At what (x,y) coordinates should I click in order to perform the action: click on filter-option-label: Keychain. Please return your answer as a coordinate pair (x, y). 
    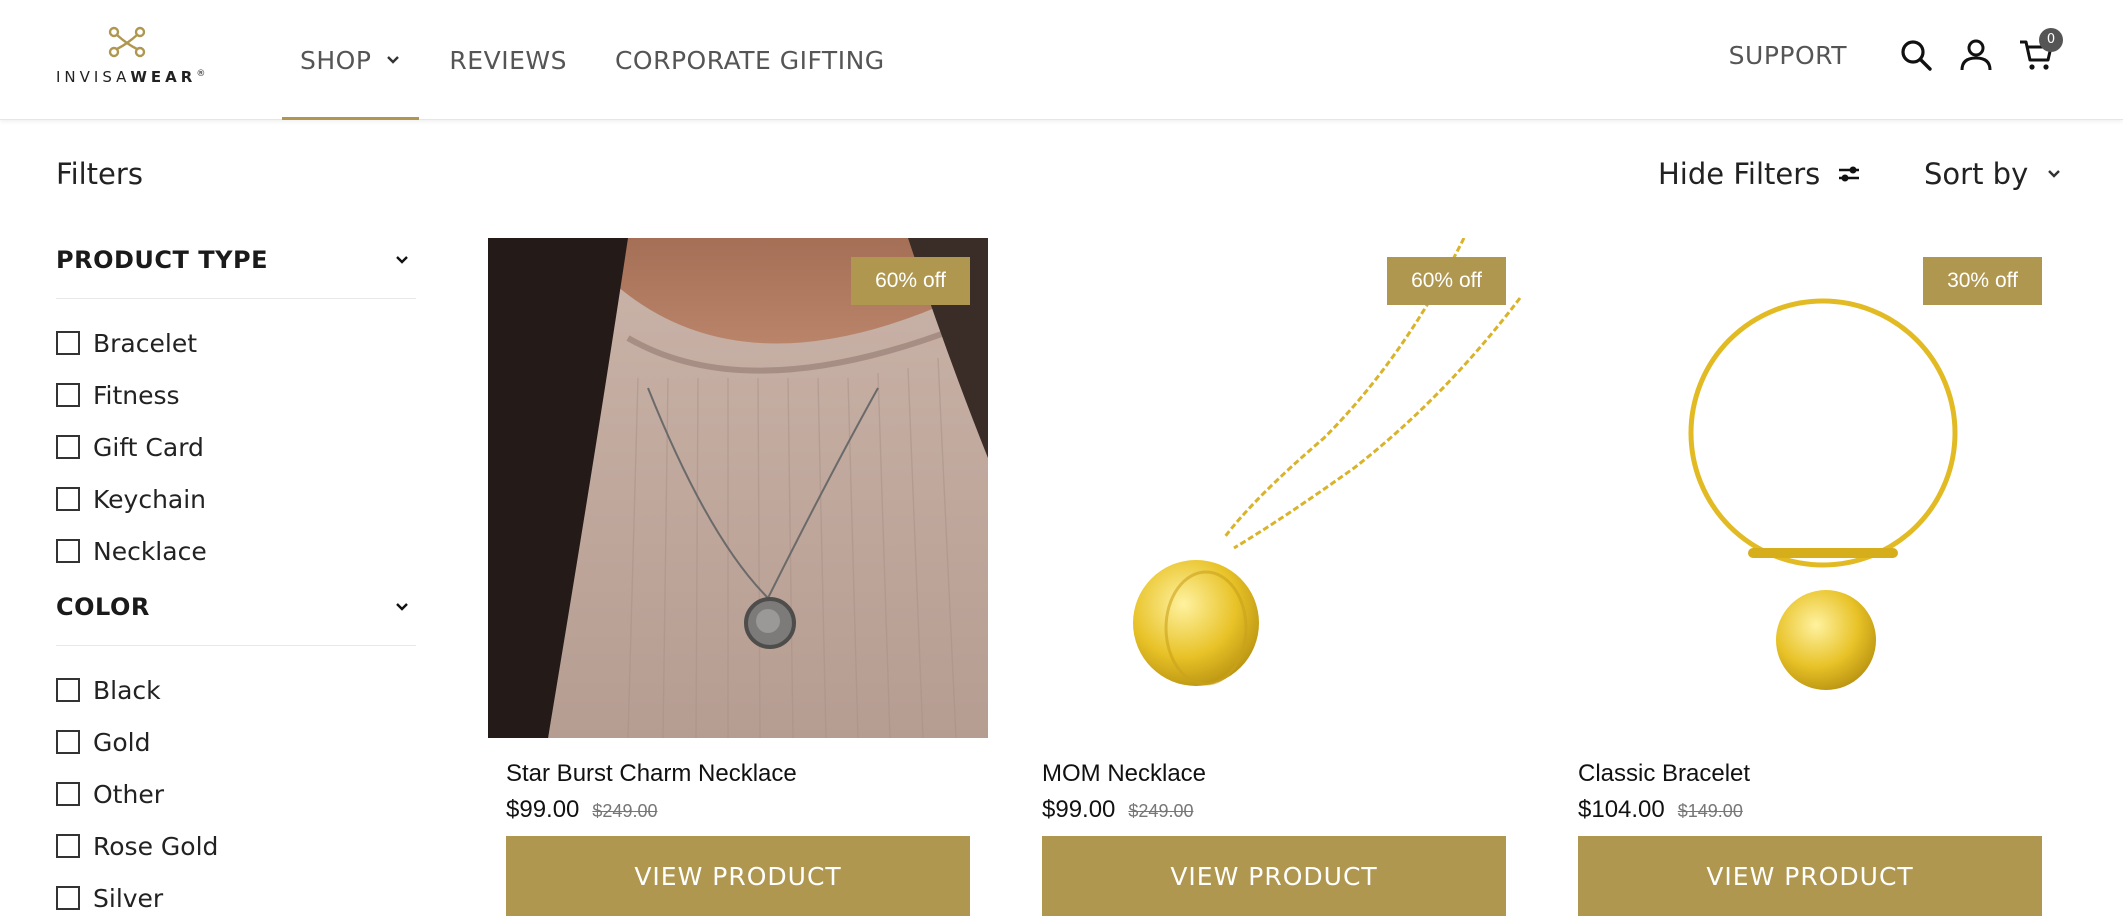
    Looking at the image, I should click on (150, 499).